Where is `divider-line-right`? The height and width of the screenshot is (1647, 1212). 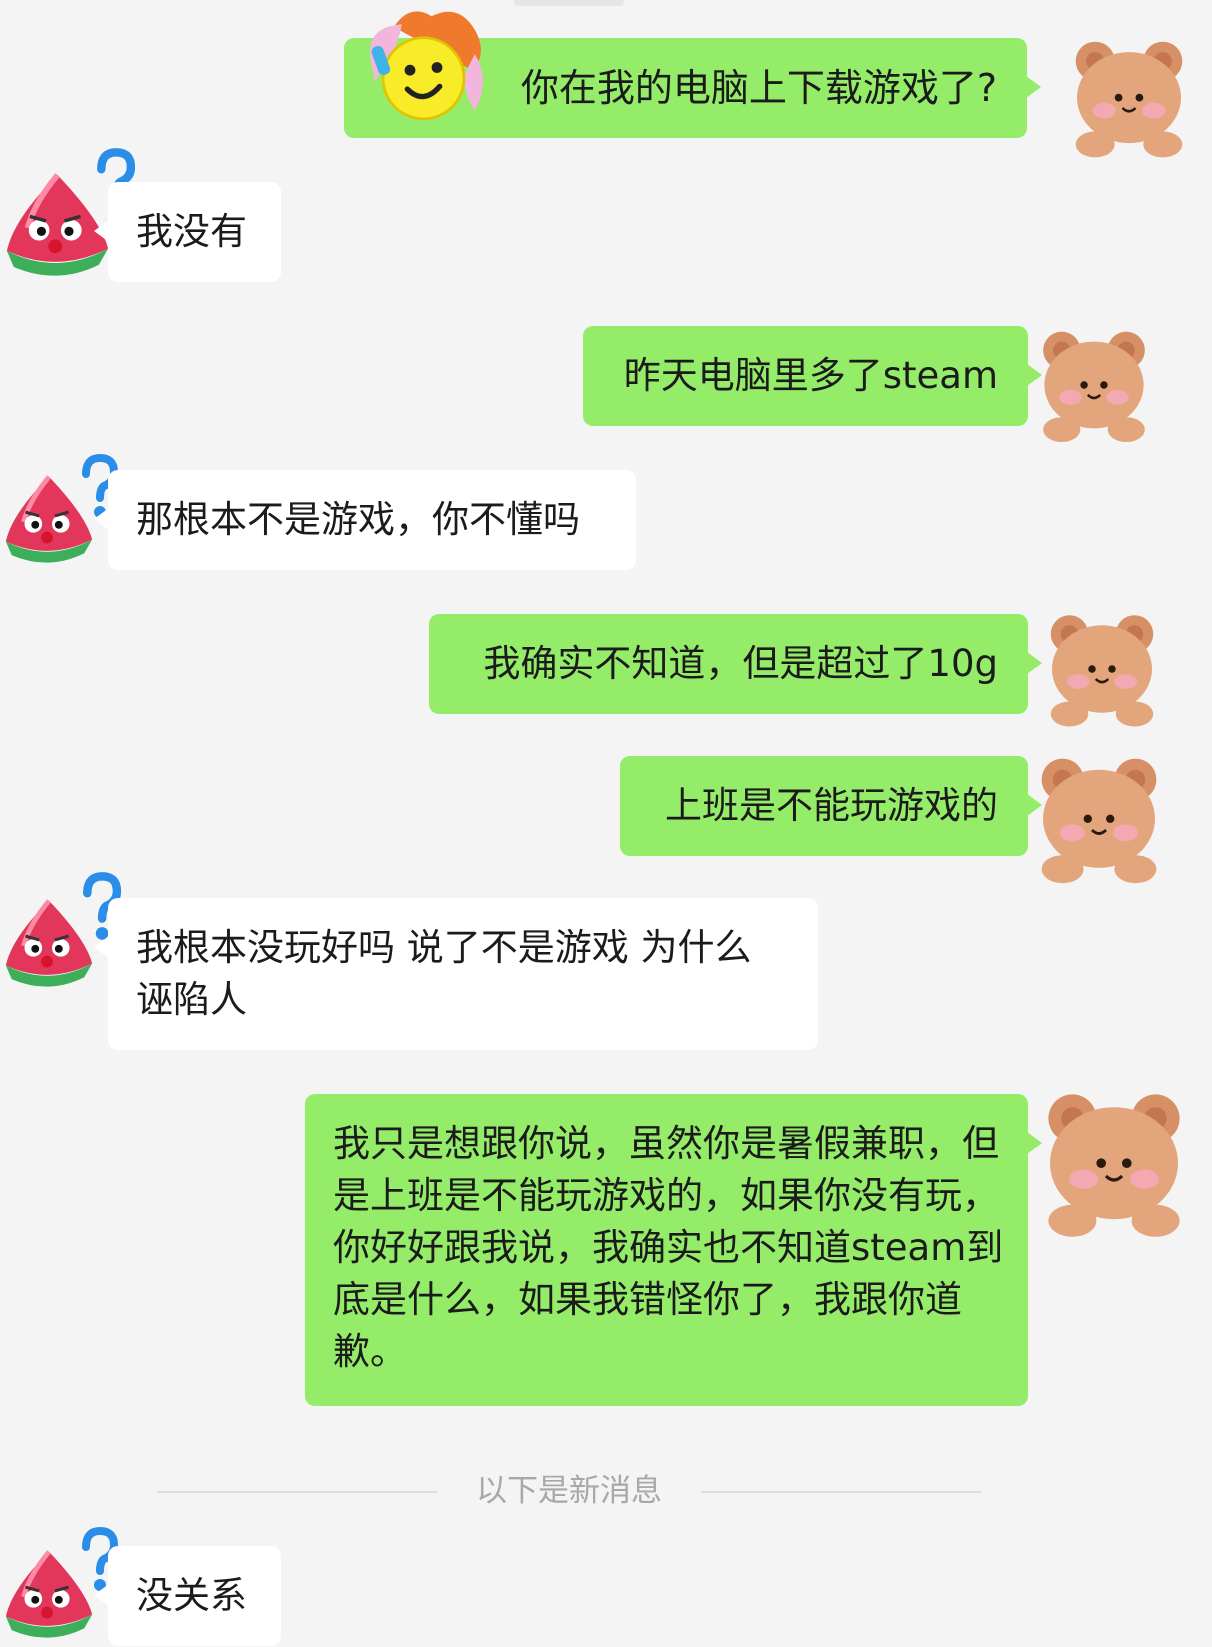 divider-line-right is located at coordinates (841, 1492).